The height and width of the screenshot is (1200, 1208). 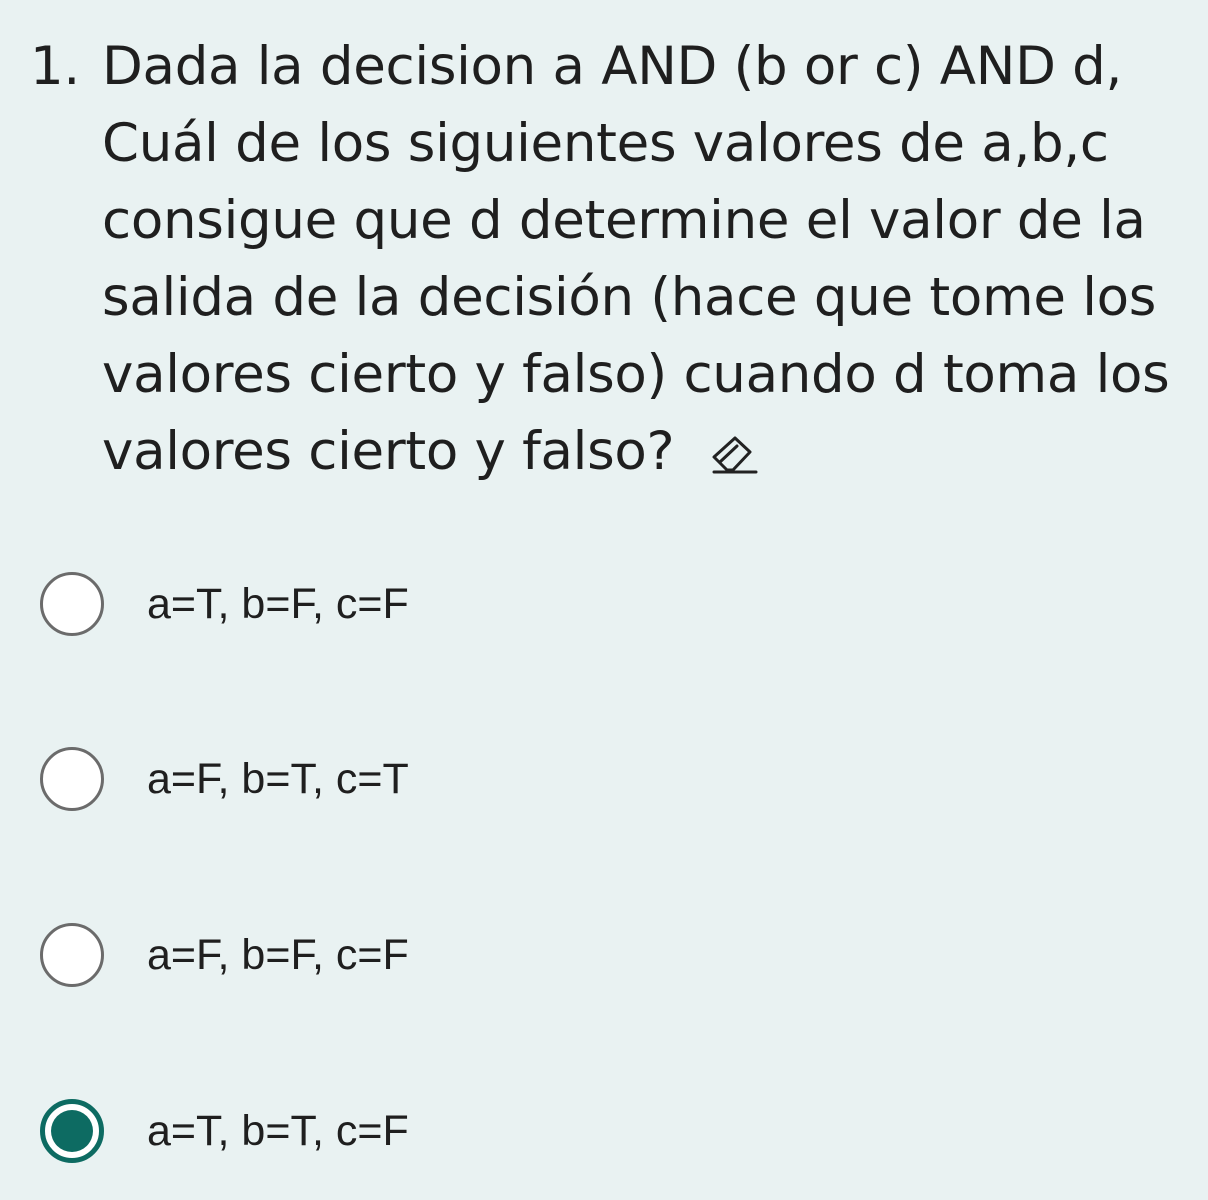 I want to click on answer-option-2: a=F, b=T, c=T, so click(x=390, y=779).